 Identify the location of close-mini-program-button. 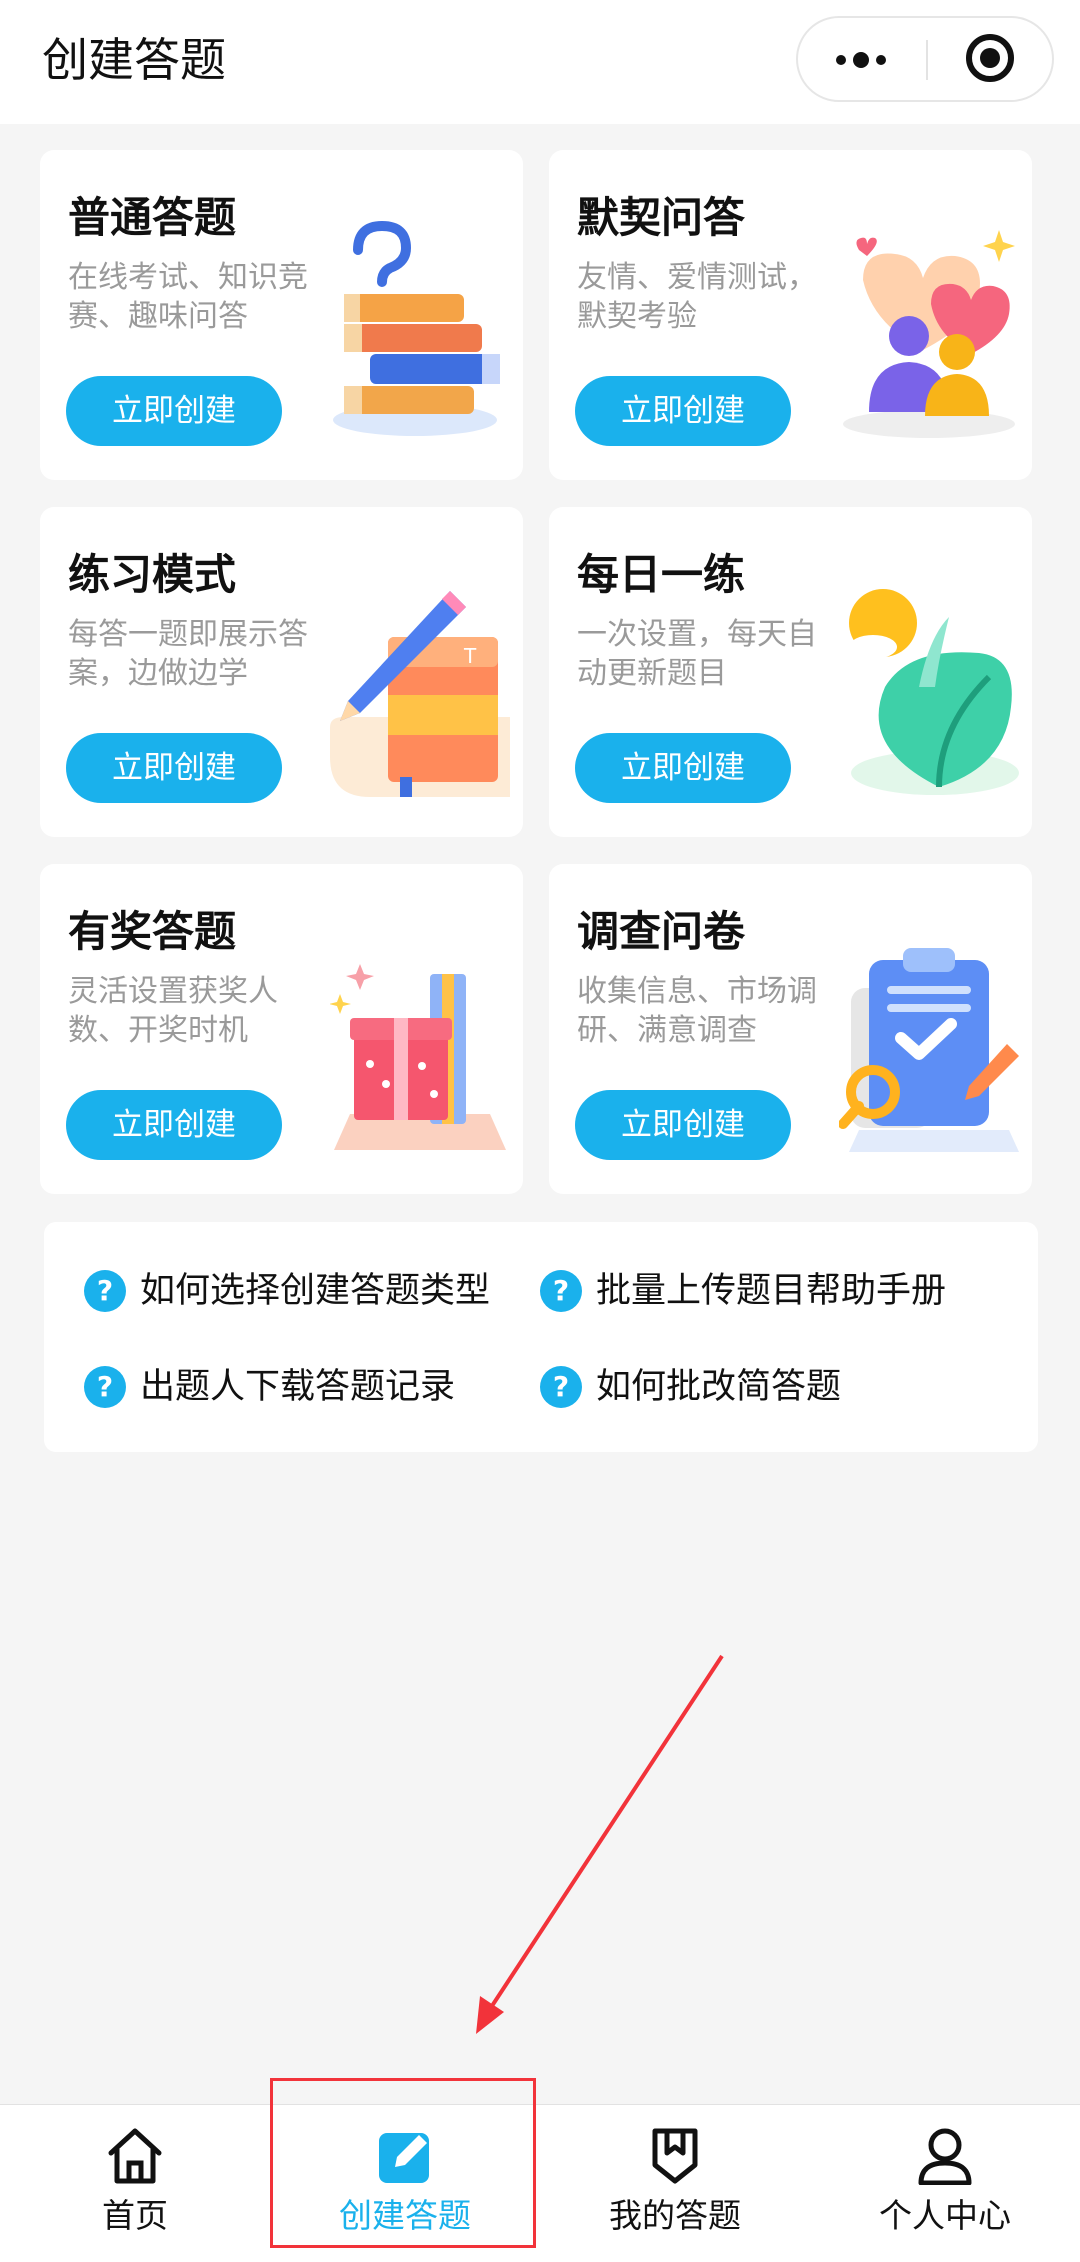
(991, 59).